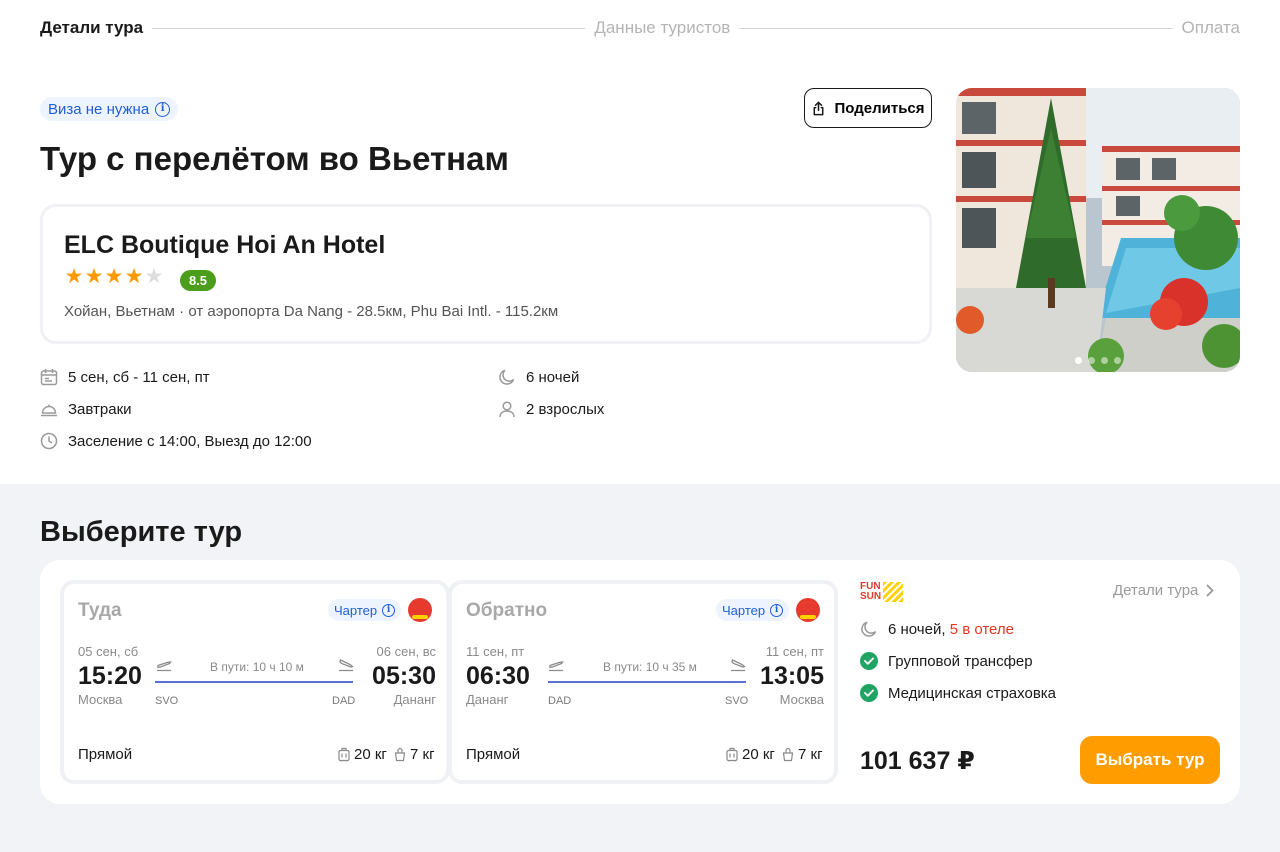  What do you see at coordinates (808, 610) in the screenshot?
I see `airline-logo-icon` at bounding box center [808, 610].